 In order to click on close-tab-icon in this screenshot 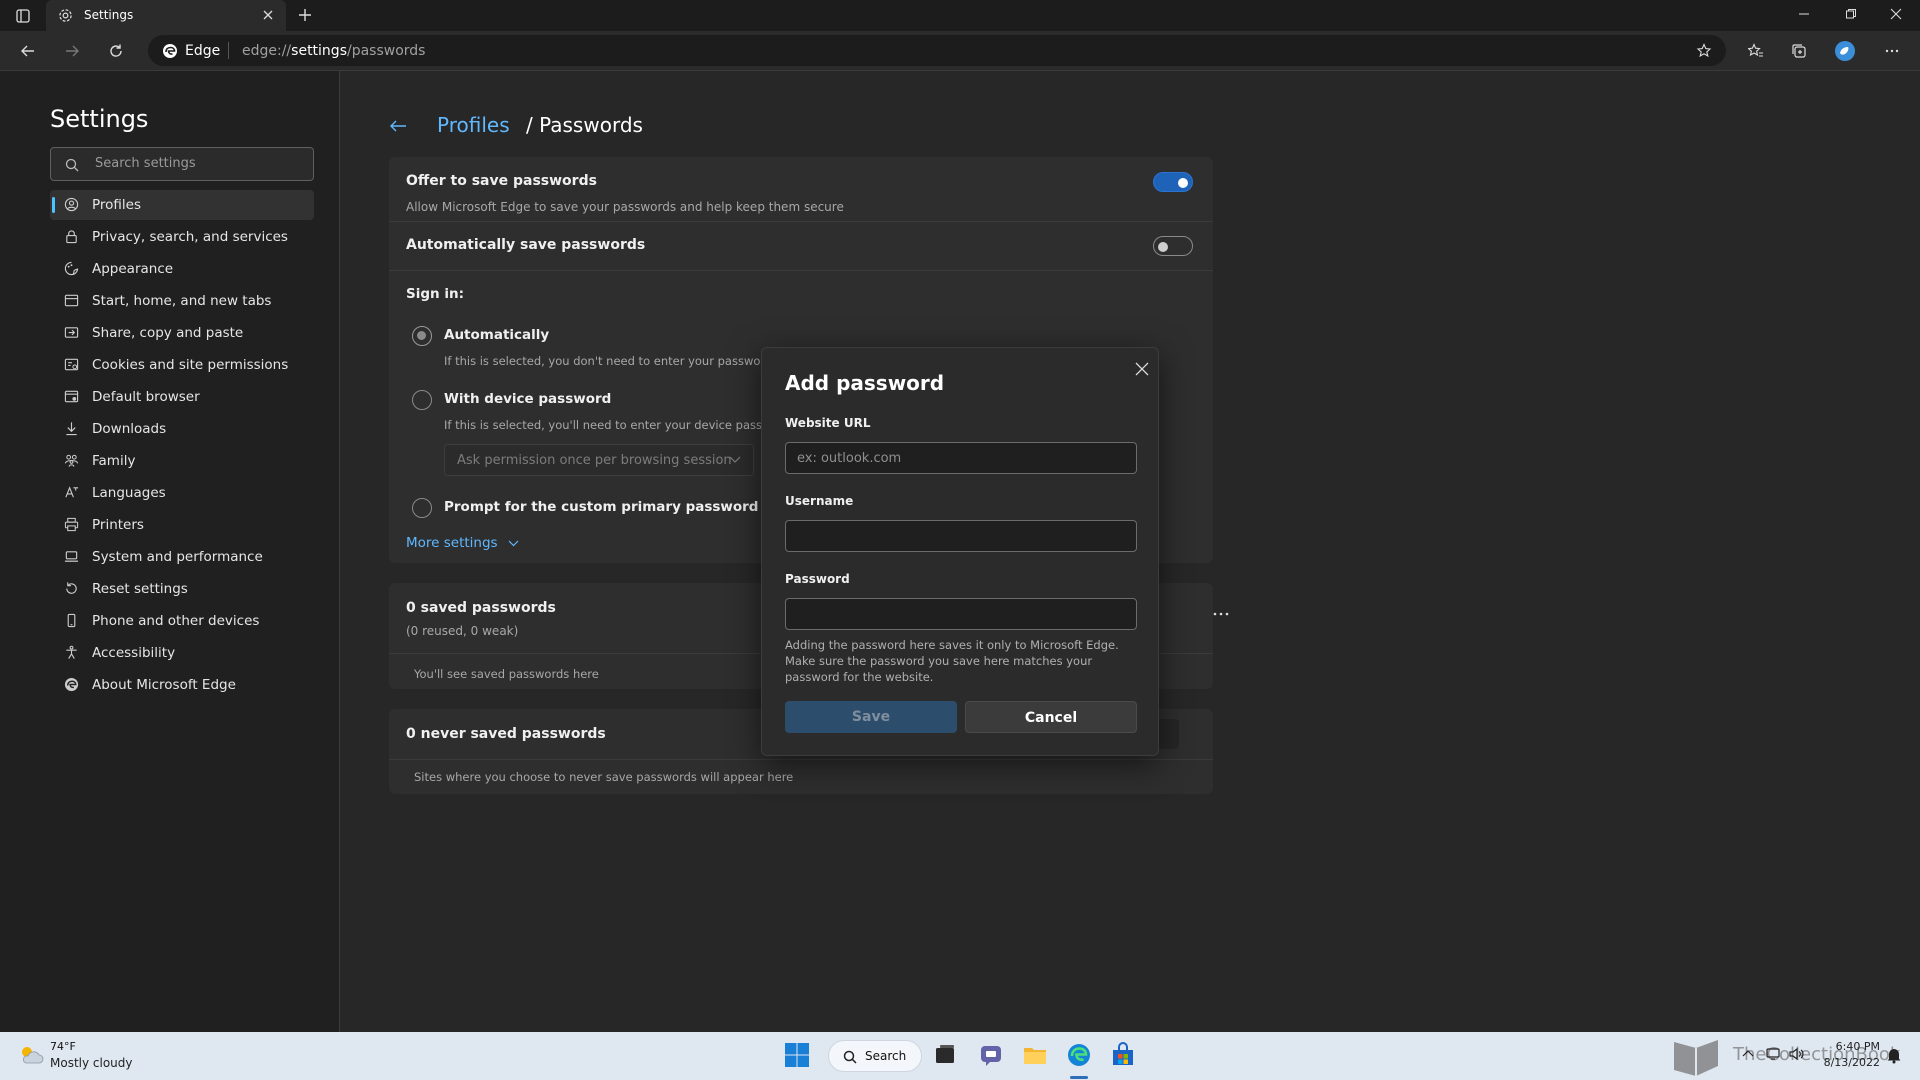, I will do `click(268, 15)`.